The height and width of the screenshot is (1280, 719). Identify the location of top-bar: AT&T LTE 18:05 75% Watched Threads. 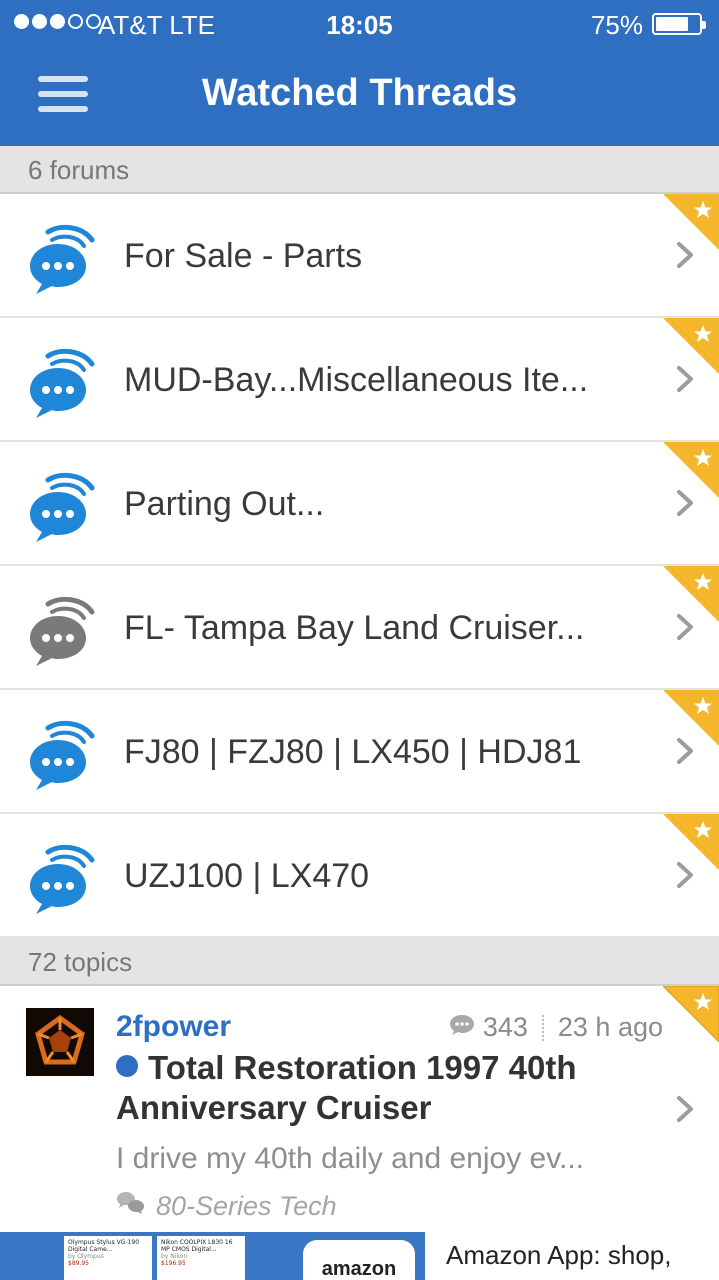
(359, 73).